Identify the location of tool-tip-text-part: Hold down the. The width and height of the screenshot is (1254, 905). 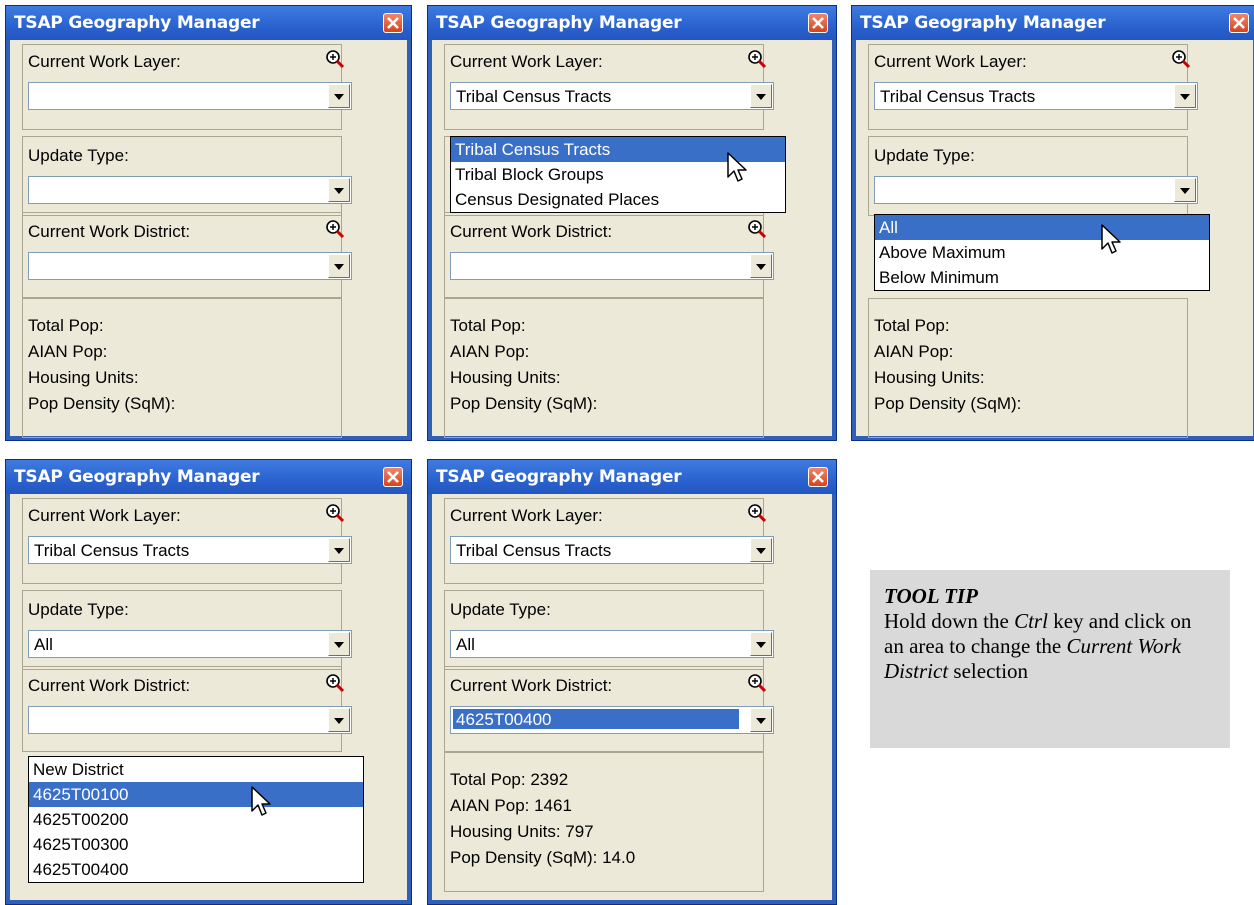
(949, 621).